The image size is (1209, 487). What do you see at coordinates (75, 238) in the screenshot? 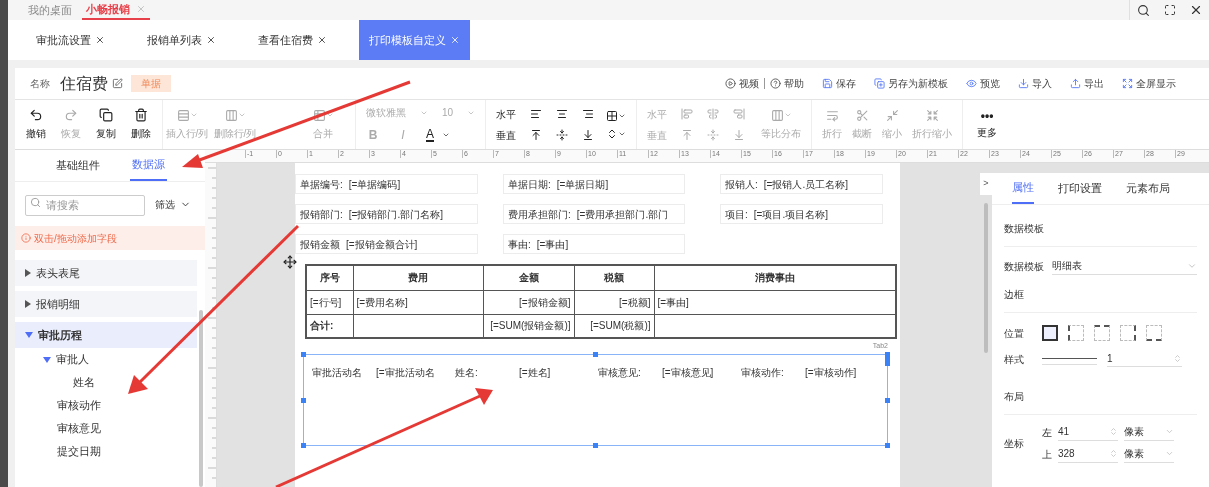
I see `hint-text: 双击/拖动添加字段` at bounding box center [75, 238].